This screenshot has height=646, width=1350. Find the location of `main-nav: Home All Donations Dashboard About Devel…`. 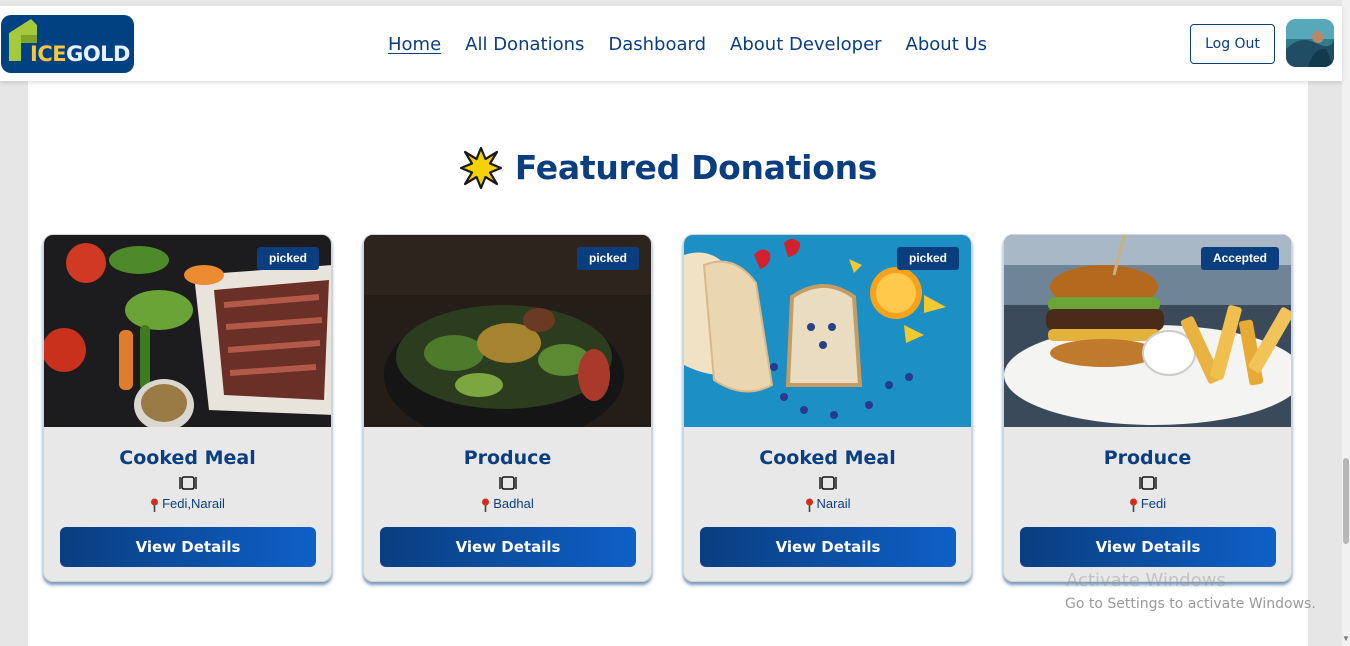

main-nav: Home All Donations Dashboard About Devel… is located at coordinates (687, 45).